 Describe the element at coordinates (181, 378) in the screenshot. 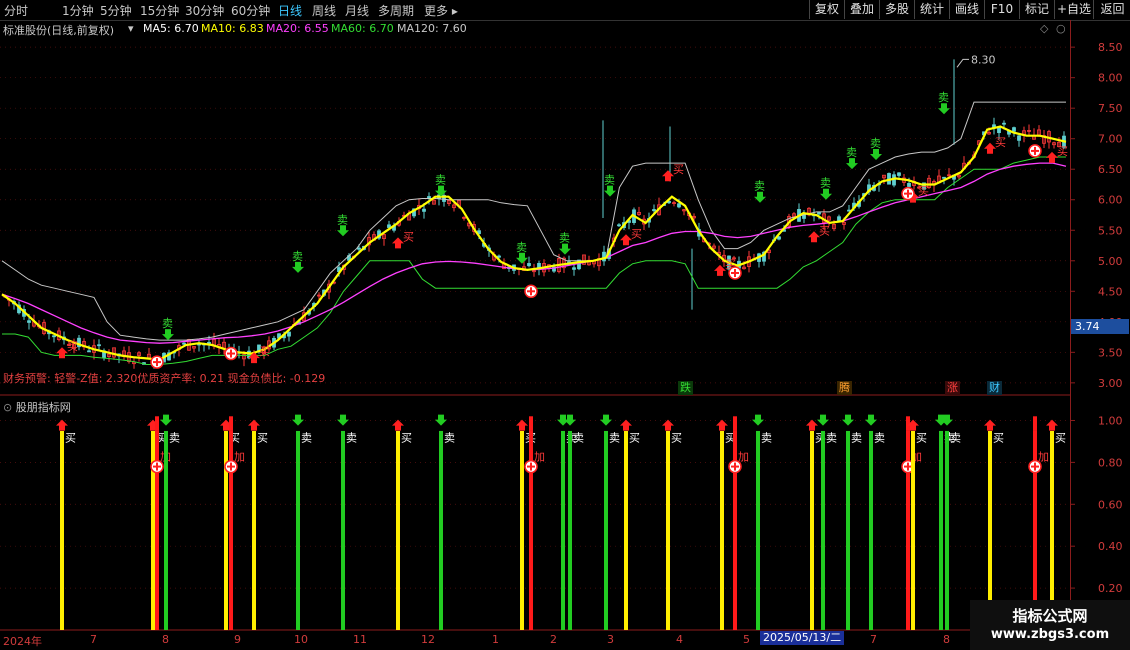

I see `finance-quality: 优质资产率: 0.21` at that location.